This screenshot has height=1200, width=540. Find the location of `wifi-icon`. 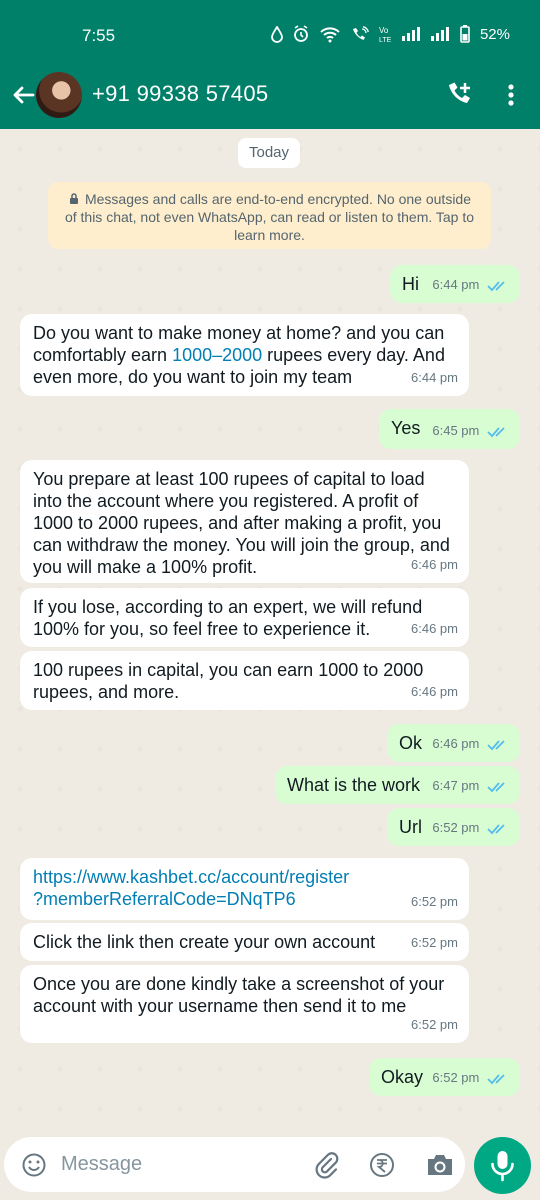

wifi-icon is located at coordinates (330, 34).